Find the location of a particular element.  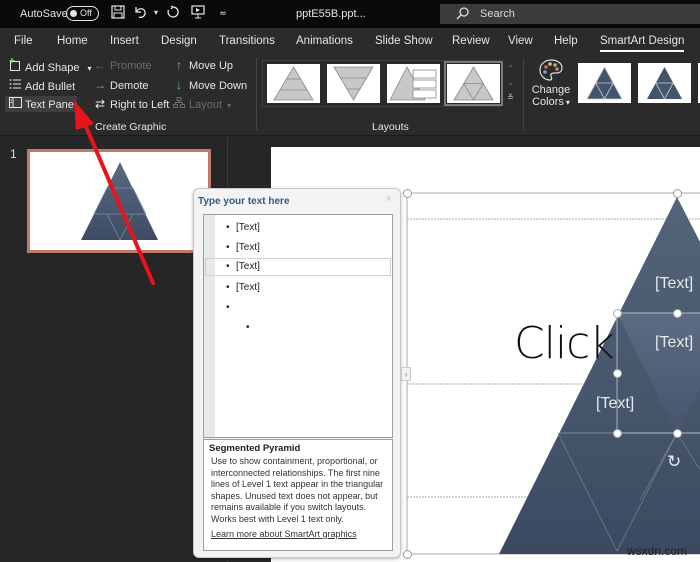

pyramid-text-top: [Text] is located at coordinates (674, 284).